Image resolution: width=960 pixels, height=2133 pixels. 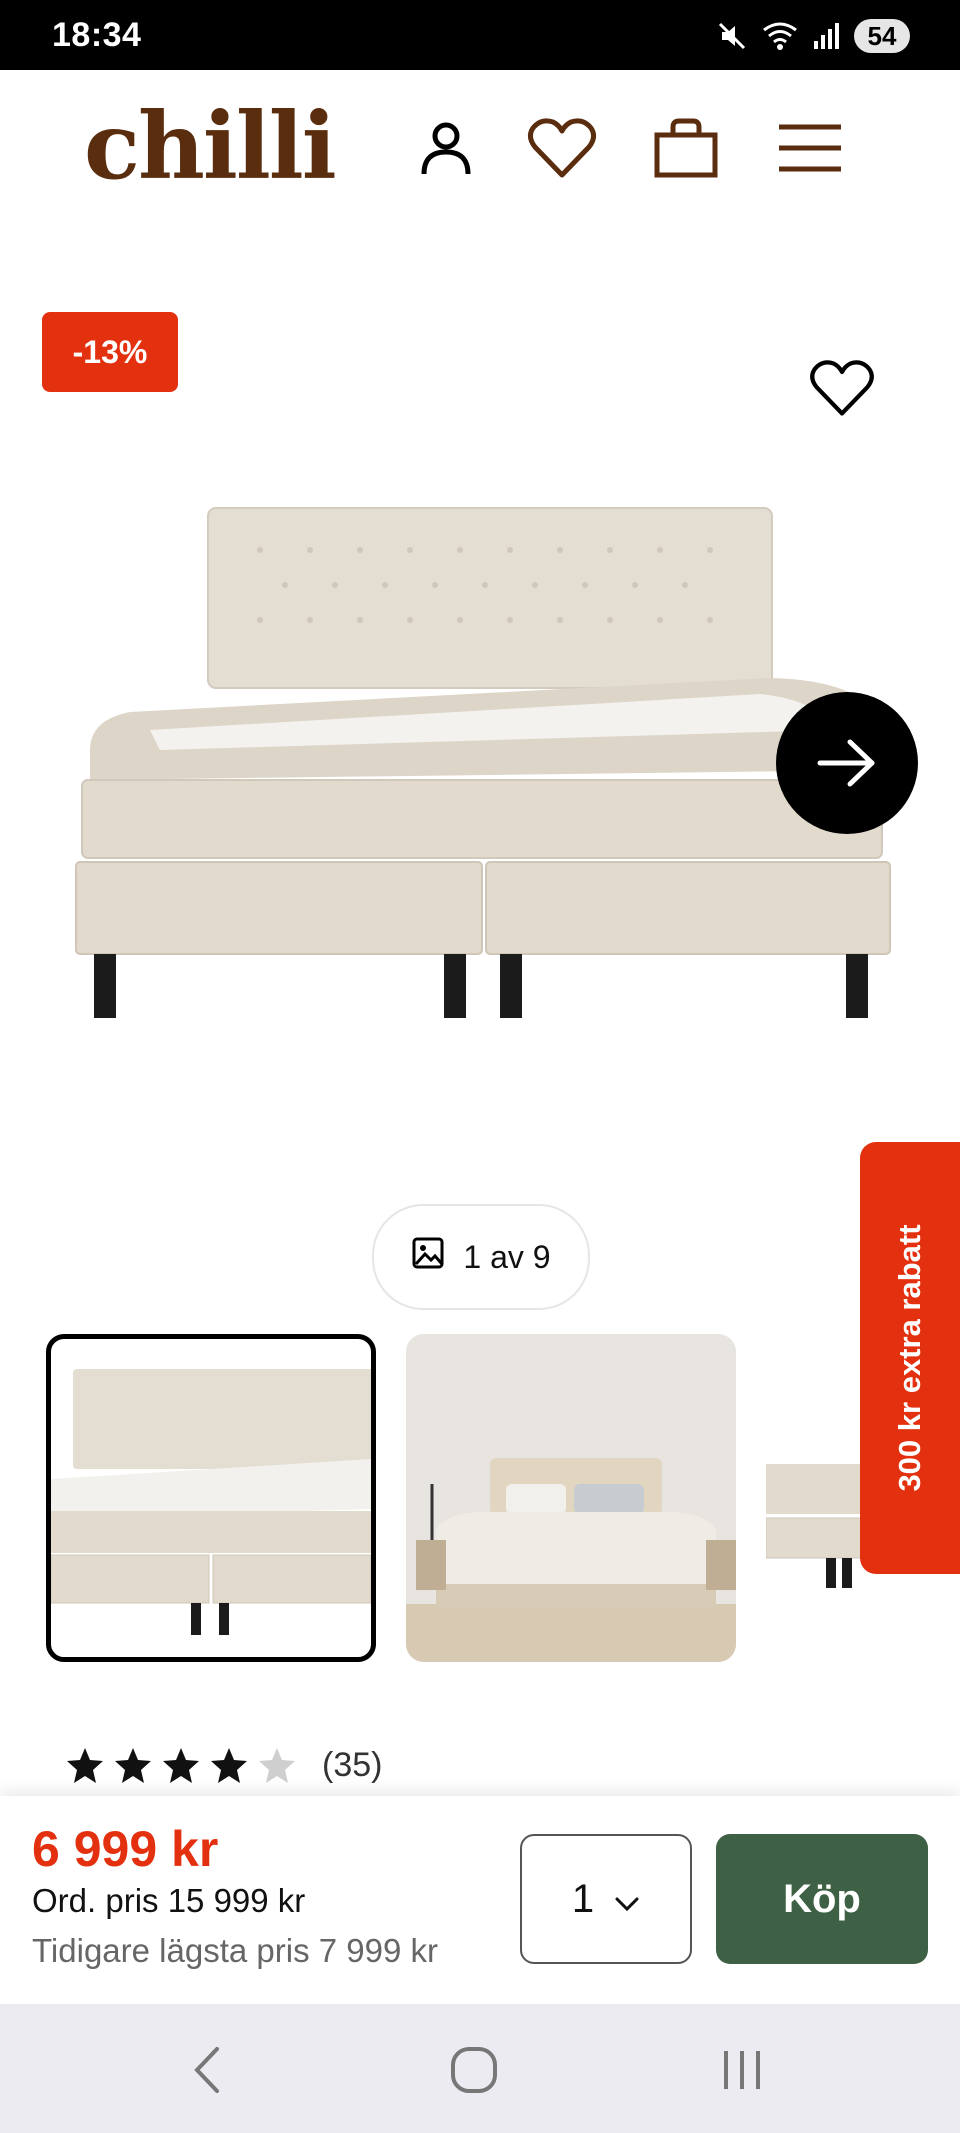 I want to click on current-price: 6 999 kr, so click(x=125, y=1849).